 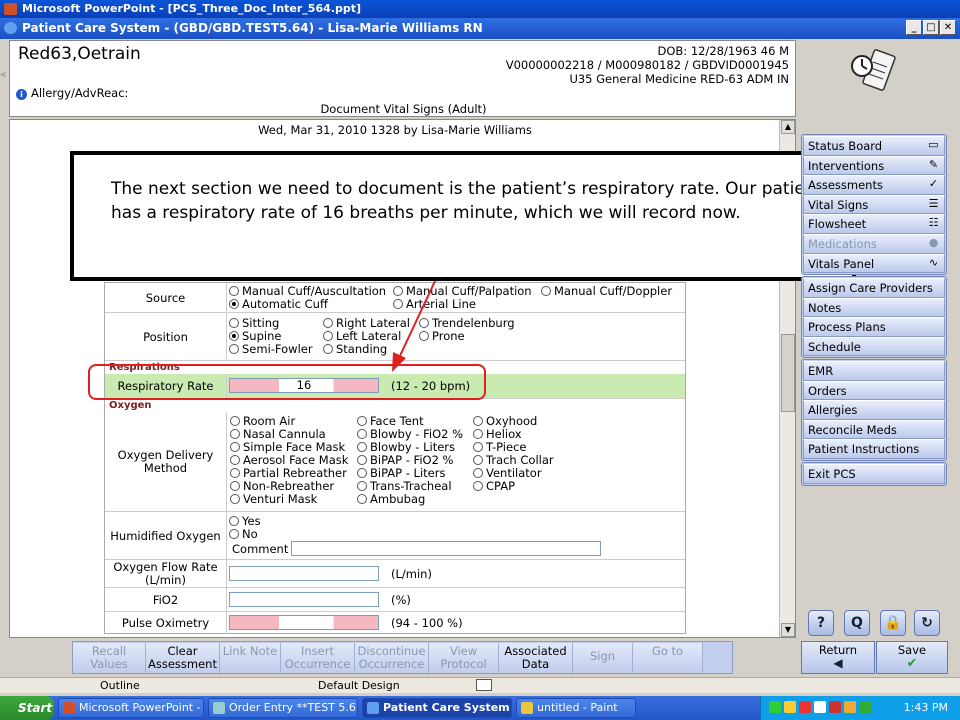 I want to click on nav-item: Notes, so click(x=874, y=307).